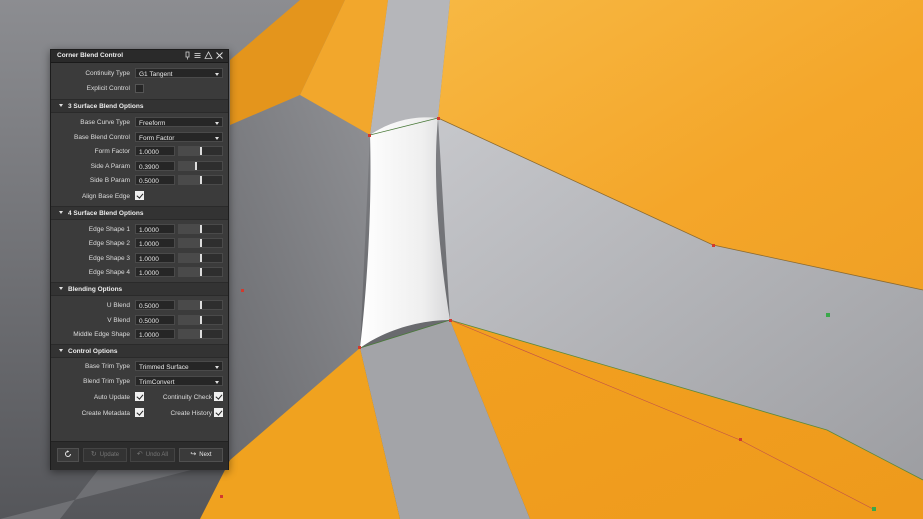  What do you see at coordinates (105, 122) in the screenshot?
I see `base-curve-type-label: Base Curve Type` at bounding box center [105, 122].